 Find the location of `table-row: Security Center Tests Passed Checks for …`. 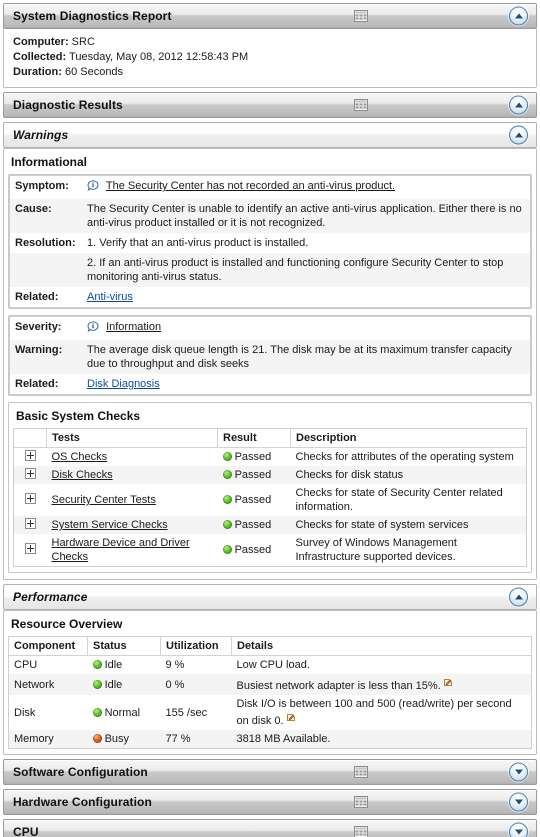

table-row: Security Center Tests Passed Checks for … is located at coordinates (270, 500).